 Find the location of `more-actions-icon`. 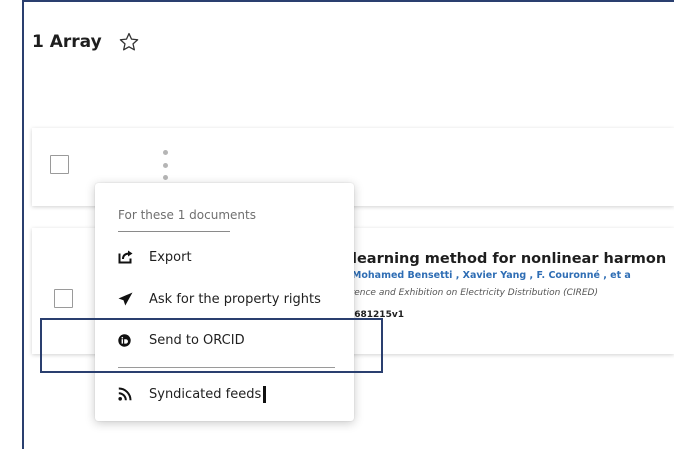

more-actions-icon is located at coordinates (165, 165).